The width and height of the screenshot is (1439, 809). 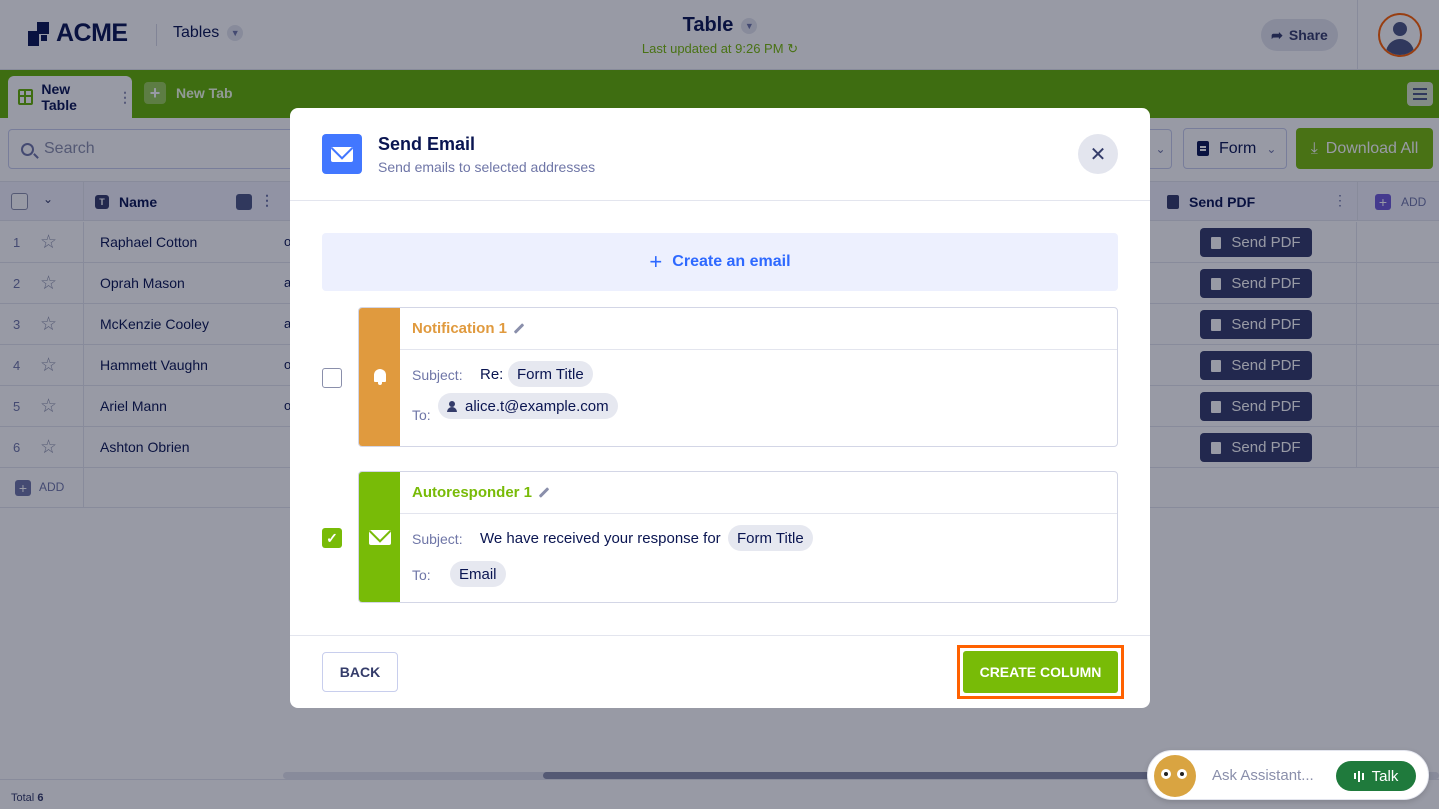 I want to click on autoresponder-title: Autoresponder 1, so click(x=472, y=492).